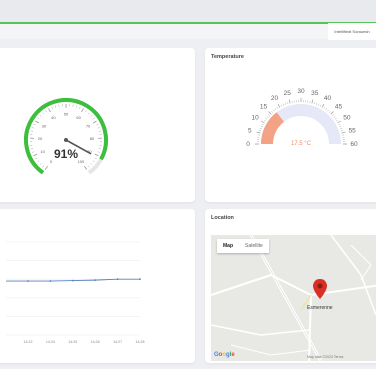 The width and height of the screenshot is (376, 369). What do you see at coordinates (227, 57) in the screenshot?
I see `temperature-title: Temperature` at bounding box center [227, 57].